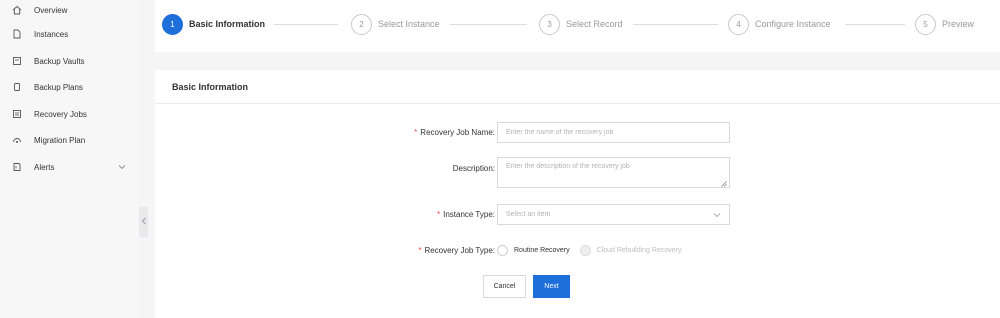  What do you see at coordinates (613, 172) in the screenshot?
I see `description-textarea` at bounding box center [613, 172].